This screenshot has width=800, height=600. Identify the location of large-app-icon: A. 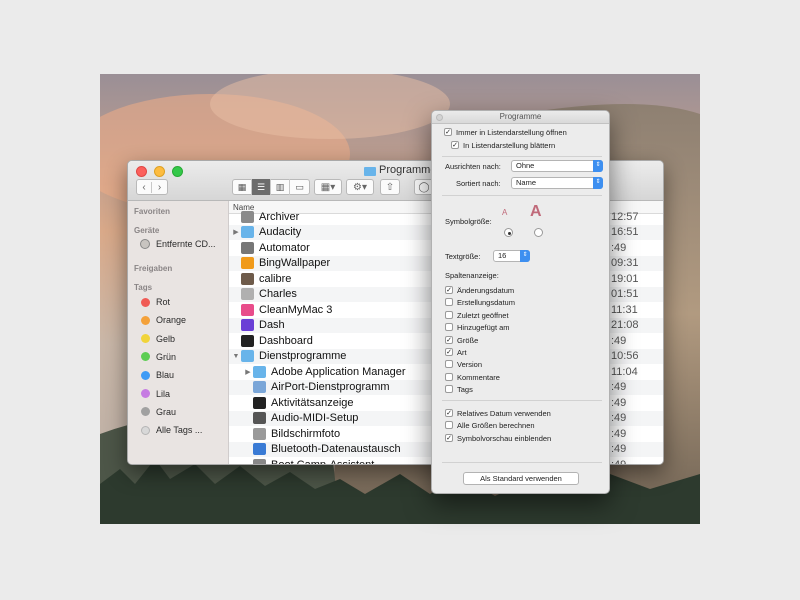
(536, 211).